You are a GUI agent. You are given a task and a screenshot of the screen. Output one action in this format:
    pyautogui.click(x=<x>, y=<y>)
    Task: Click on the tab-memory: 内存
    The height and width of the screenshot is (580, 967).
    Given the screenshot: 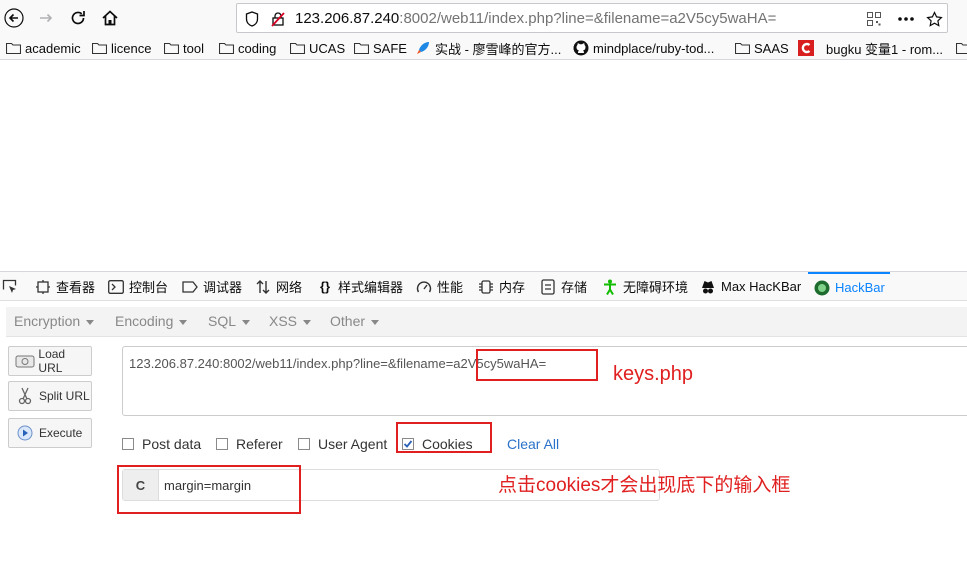 What is the action you would take?
    pyautogui.click(x=501, y=286)
    